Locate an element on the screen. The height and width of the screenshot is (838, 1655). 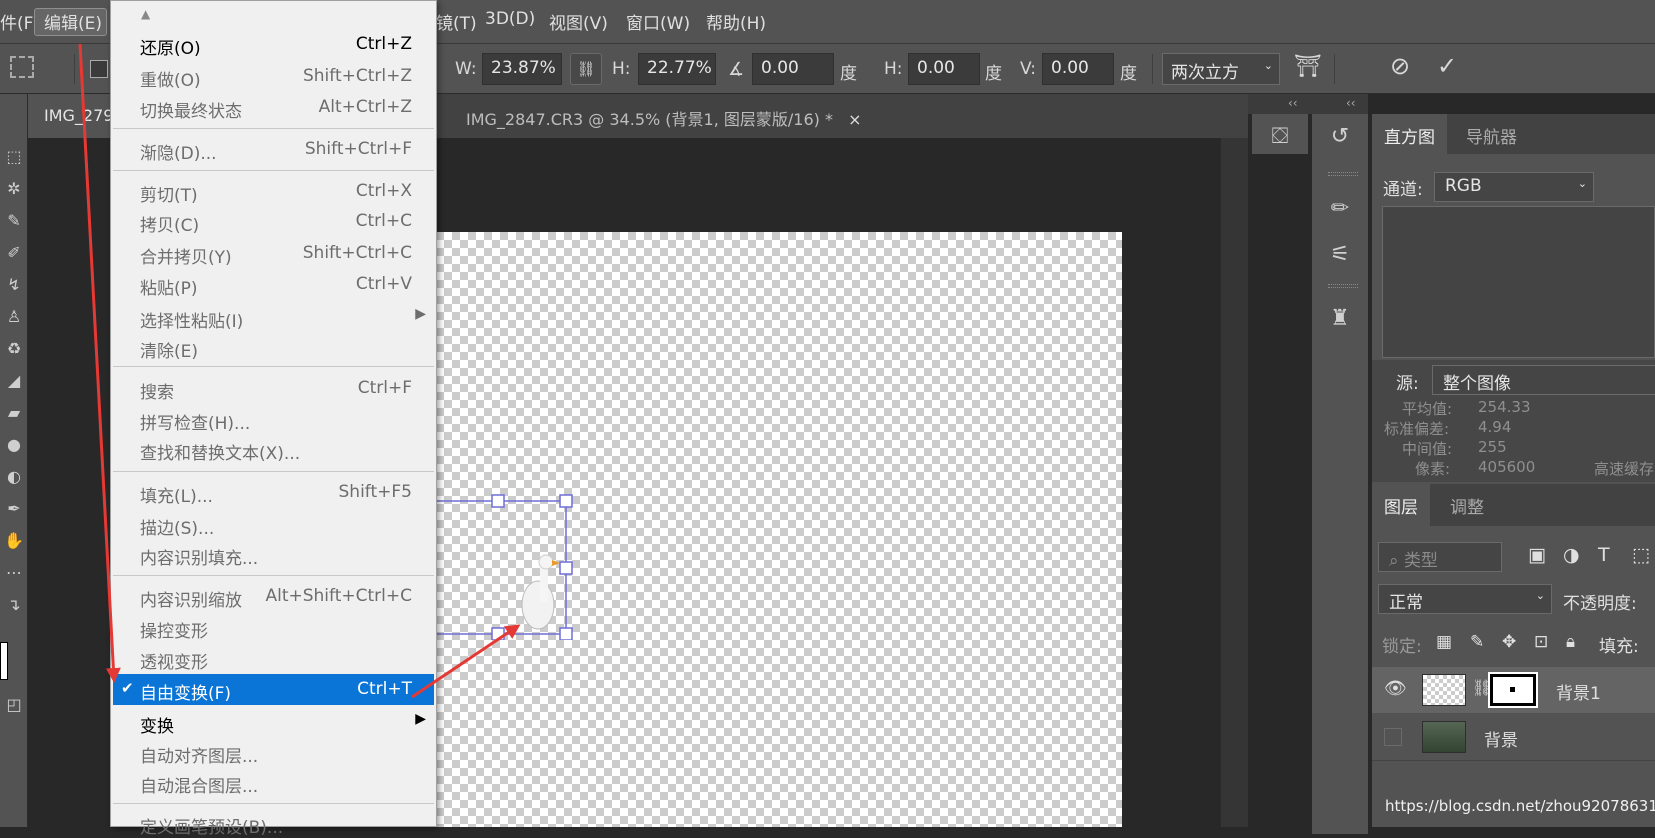
menu-item-paste-special: 选择性粘贴(I) ▶ is located at coordinates (273, 317).